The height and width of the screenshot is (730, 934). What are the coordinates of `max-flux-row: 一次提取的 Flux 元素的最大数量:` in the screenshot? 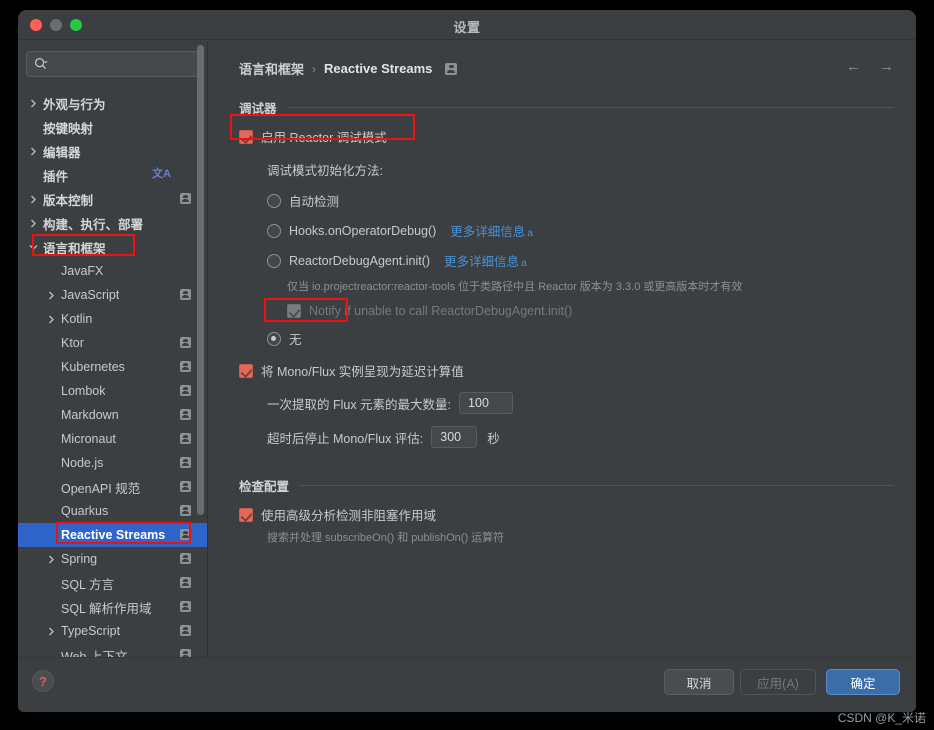 It's located at (580, 403).